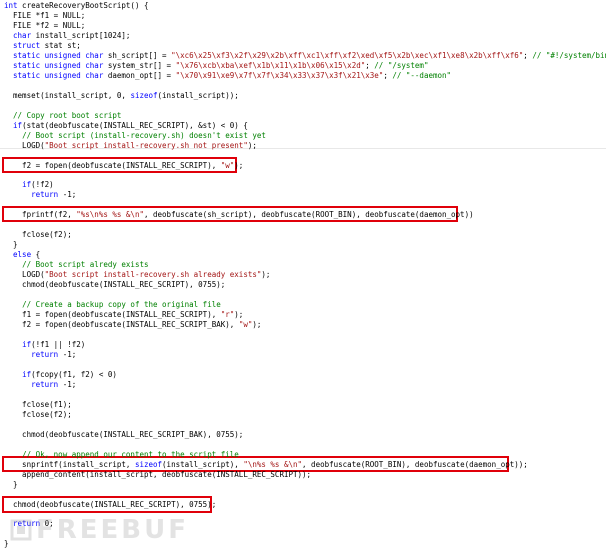 This screenshot has width=606, height=549. Describe the element at coordinates (139, 65) in the screenshot. I see `code-text: system_str[] =` at that location.